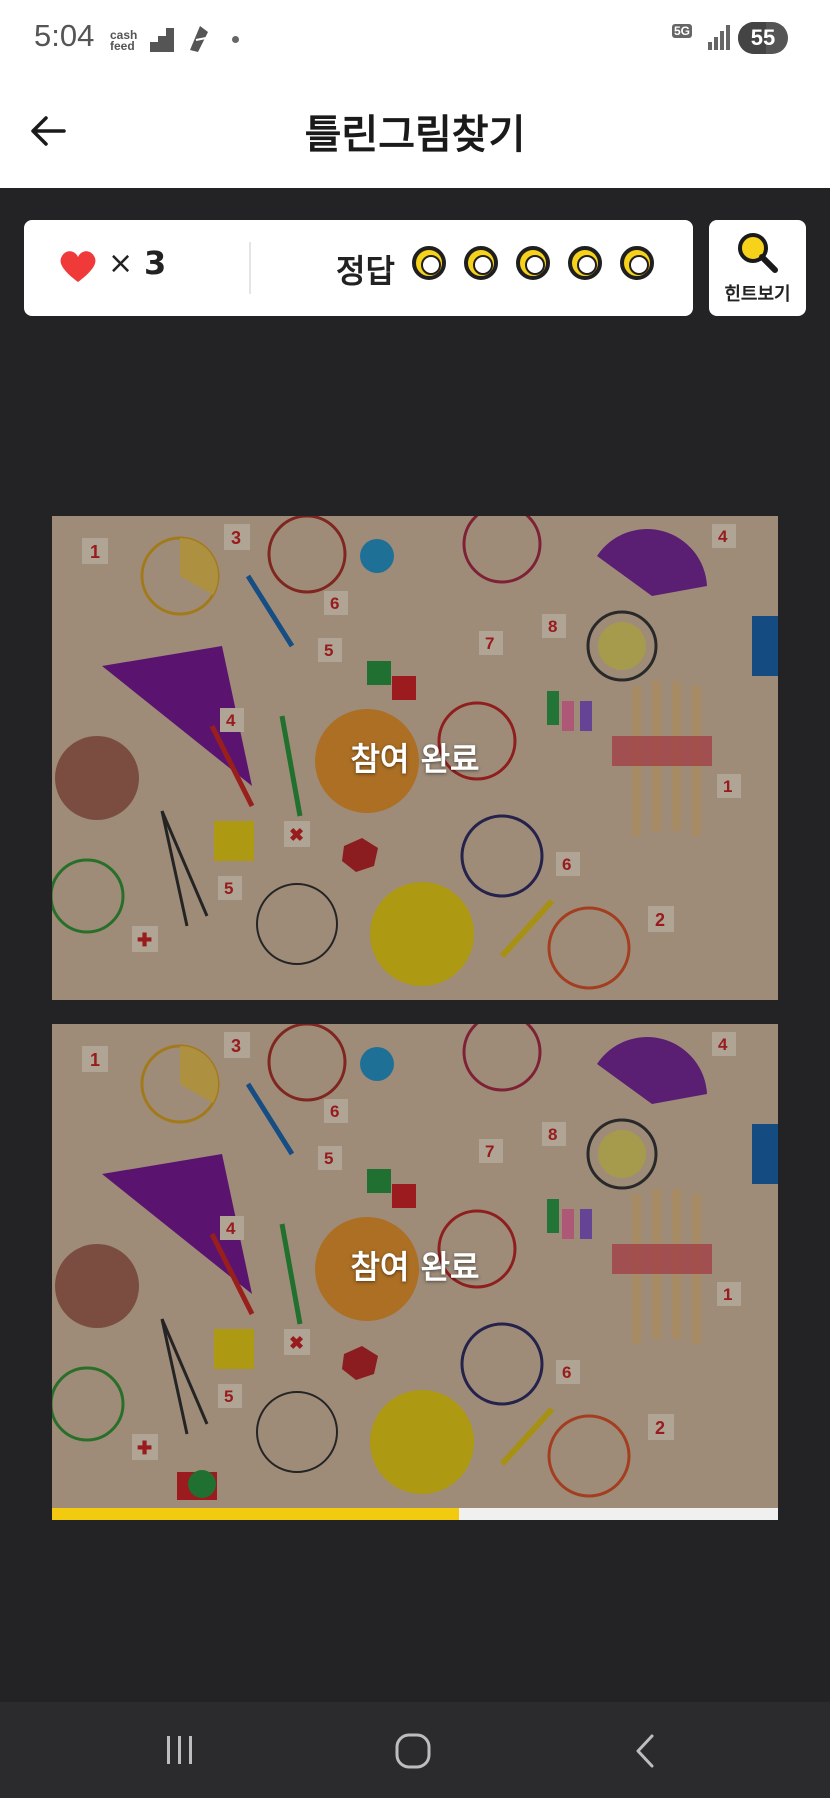 This screenshot has width=830, height=1798. I want to click on status-bar: 5:04 cash feed 5G 55, so click(415, 39).